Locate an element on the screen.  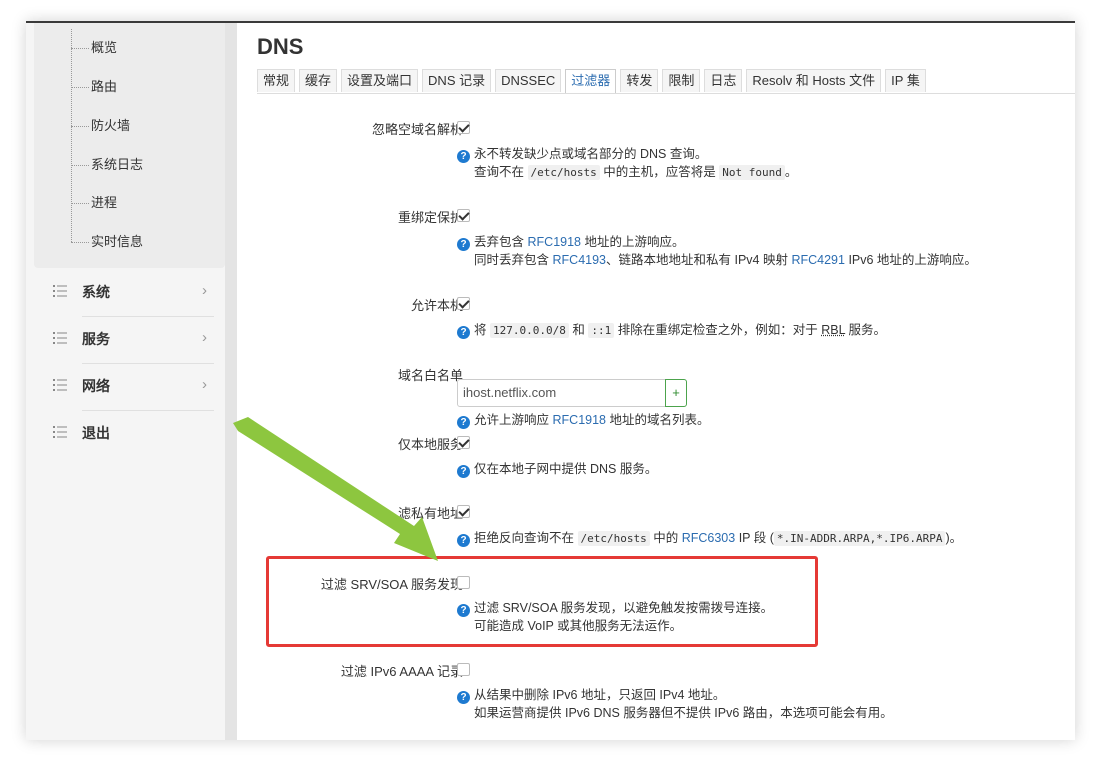
help-text: )。 is located at coordinates (954, 538).